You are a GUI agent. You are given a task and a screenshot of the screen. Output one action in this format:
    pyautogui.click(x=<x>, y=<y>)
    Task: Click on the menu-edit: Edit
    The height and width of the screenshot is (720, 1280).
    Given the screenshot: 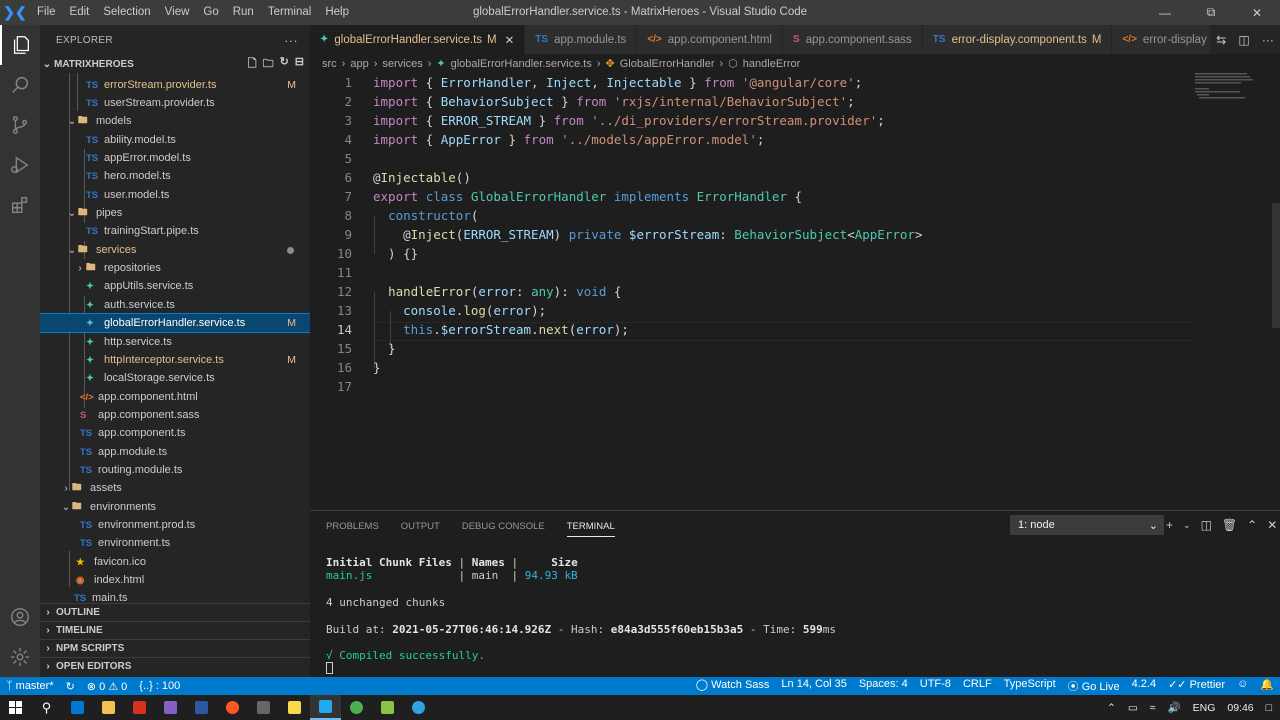 What is the action you would take?
    pyautogui.click(x=80, y=12)
    